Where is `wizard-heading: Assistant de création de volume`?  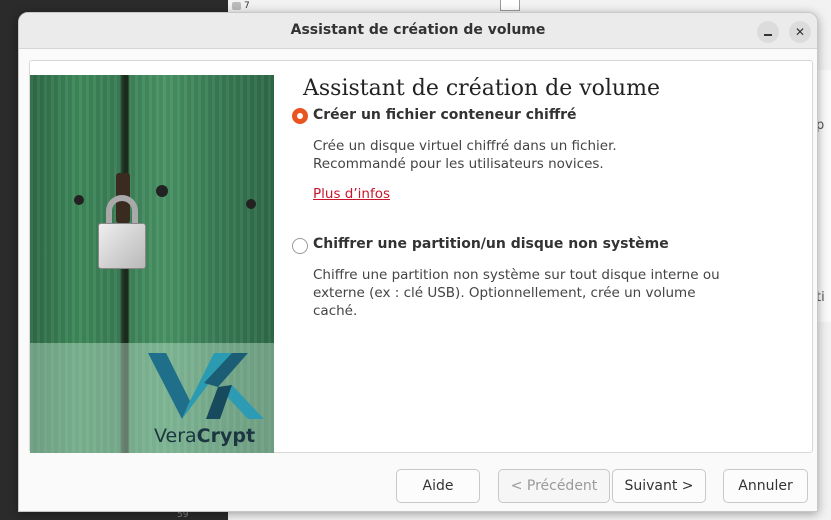 wizard-heading: Assistant de création de volume is located at coordinates (481, 88).